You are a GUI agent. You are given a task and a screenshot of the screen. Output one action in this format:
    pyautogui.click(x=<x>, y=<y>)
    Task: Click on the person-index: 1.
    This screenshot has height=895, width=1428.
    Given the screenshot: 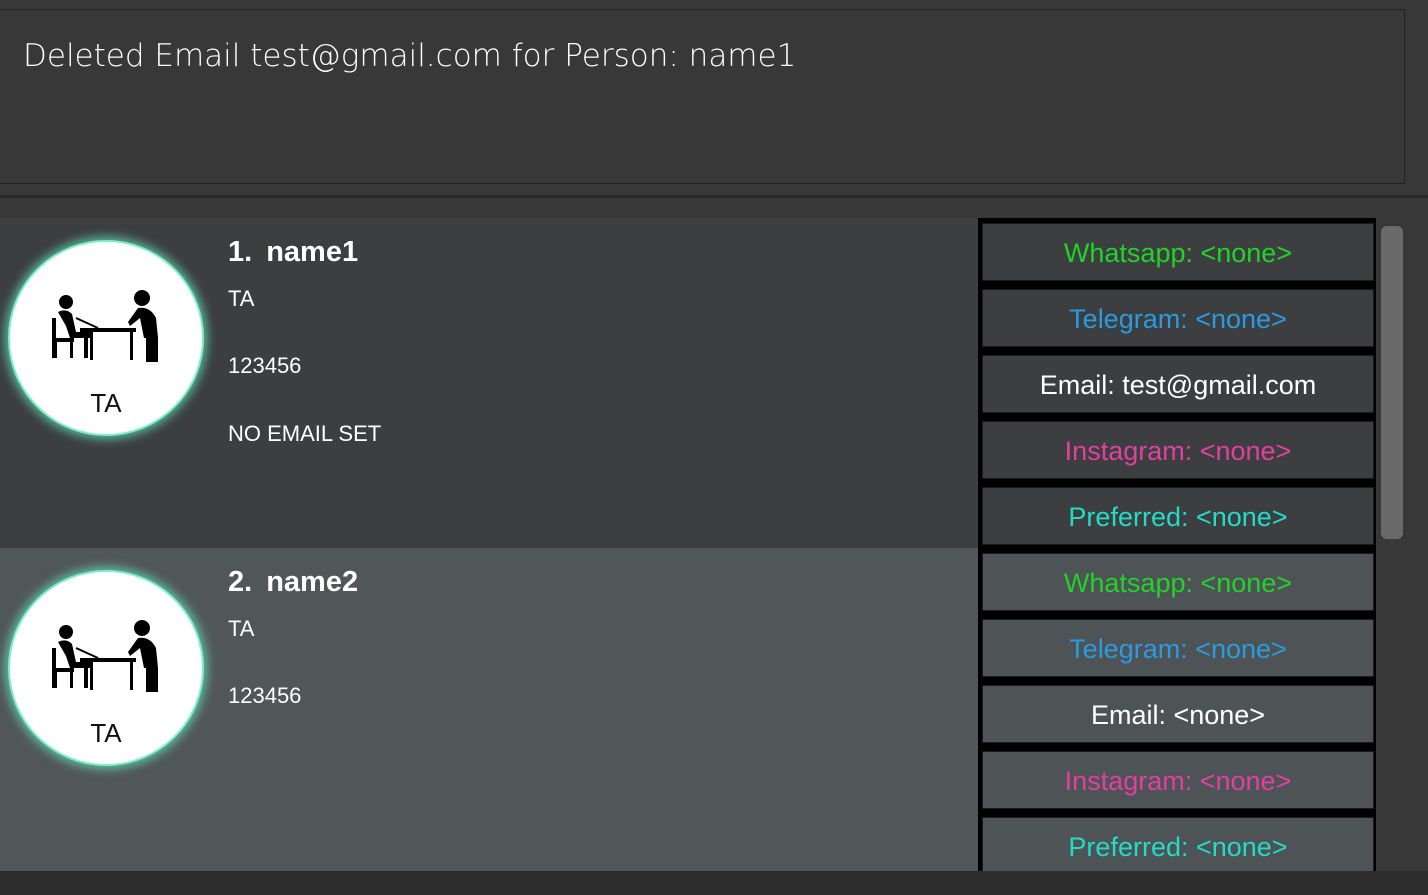 What is the action you would take?
    pyautogui.click(x=240, y=252)
    